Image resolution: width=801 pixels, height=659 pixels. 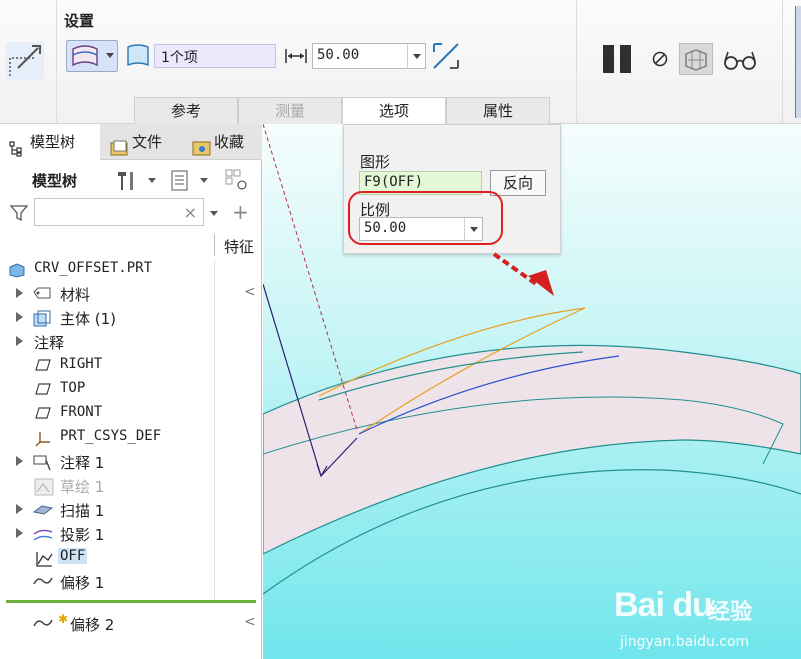 What do you see at coordinates (740, 60) in the screenshot?
I see `glasses-icon` at bounding box center [740, 60].